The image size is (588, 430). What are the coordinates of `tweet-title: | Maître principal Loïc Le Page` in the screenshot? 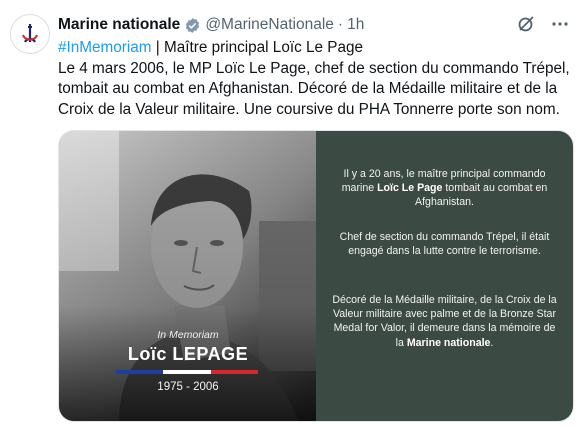 It's located at (257, 47).